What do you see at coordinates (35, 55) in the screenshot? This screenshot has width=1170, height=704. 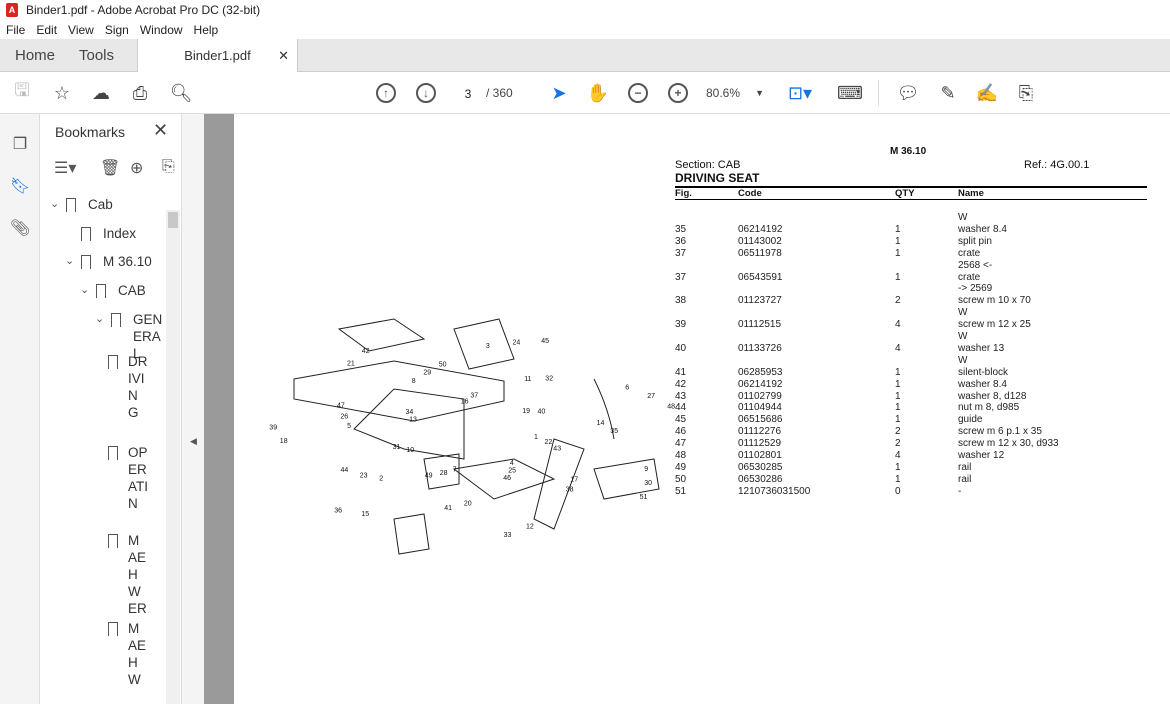 I see `tab-home: Home` at bounding box center [35, 55].